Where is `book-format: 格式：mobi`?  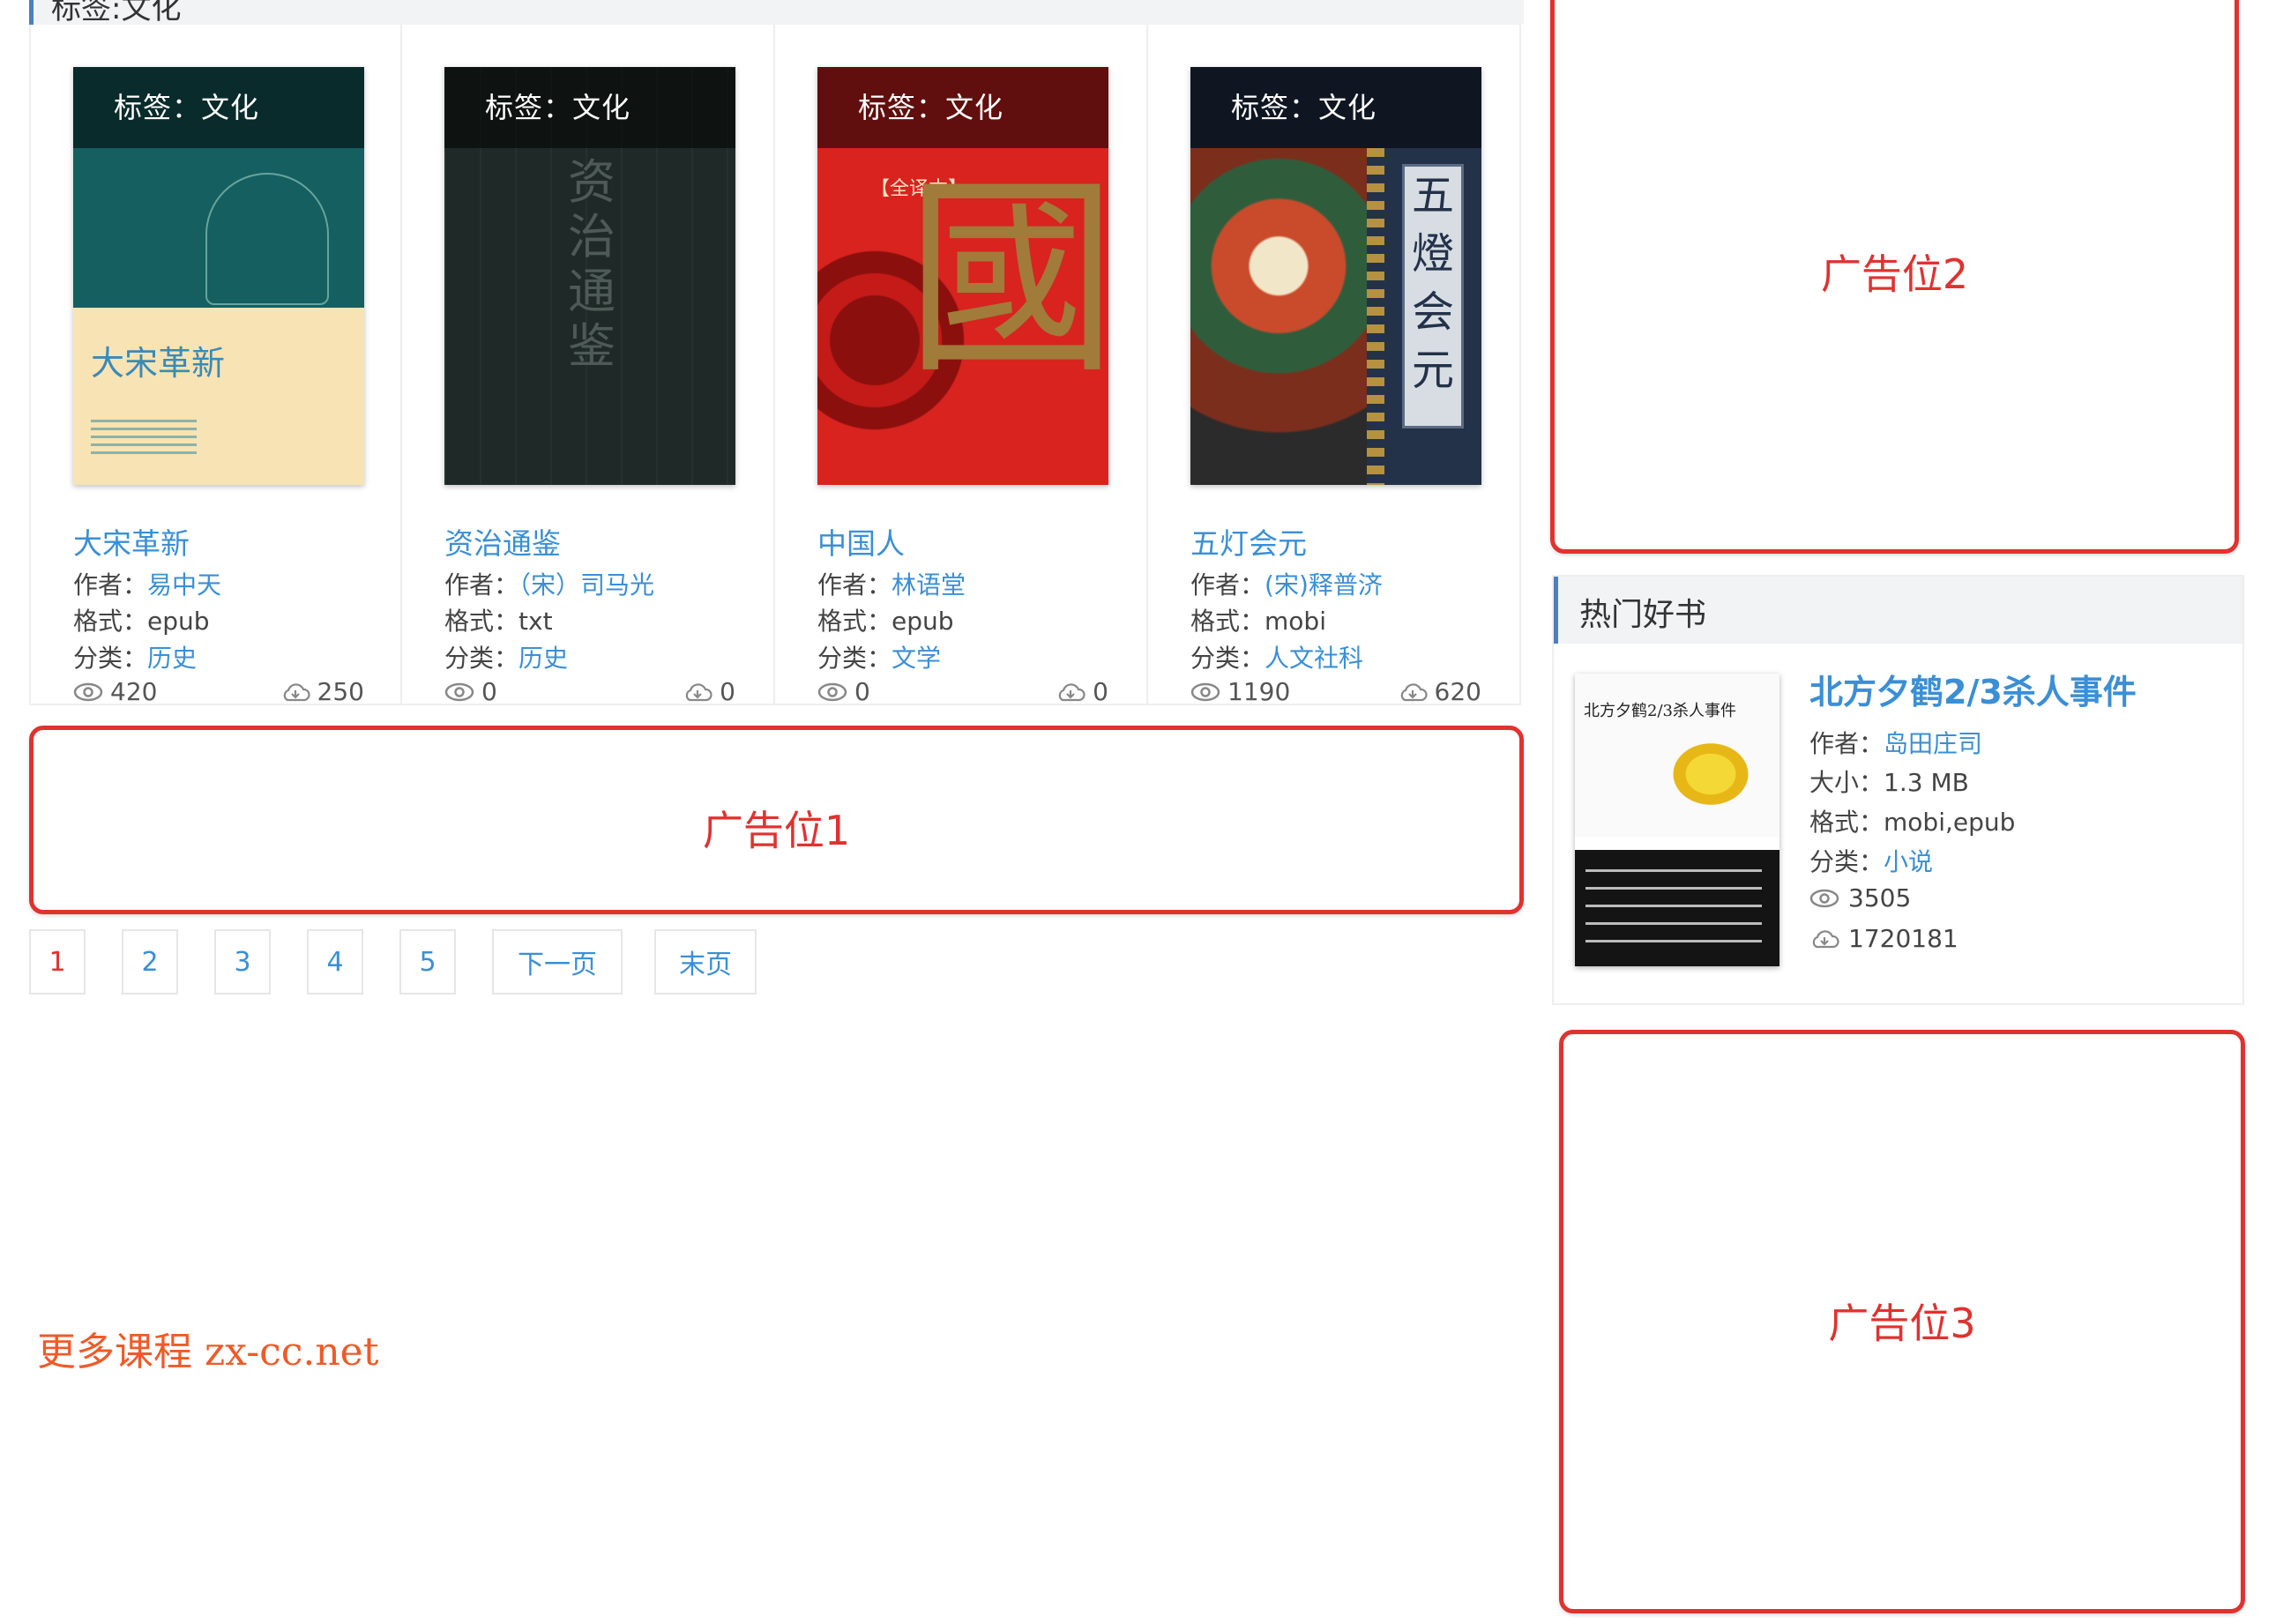 book-format: 格式：mobi is located at coordinates (1258, 621).